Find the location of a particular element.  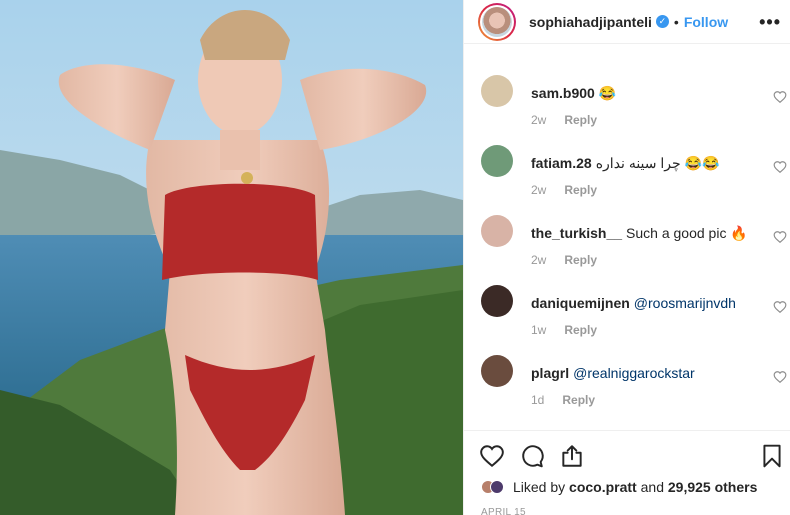

avatar is located at coordinates (497, 21).